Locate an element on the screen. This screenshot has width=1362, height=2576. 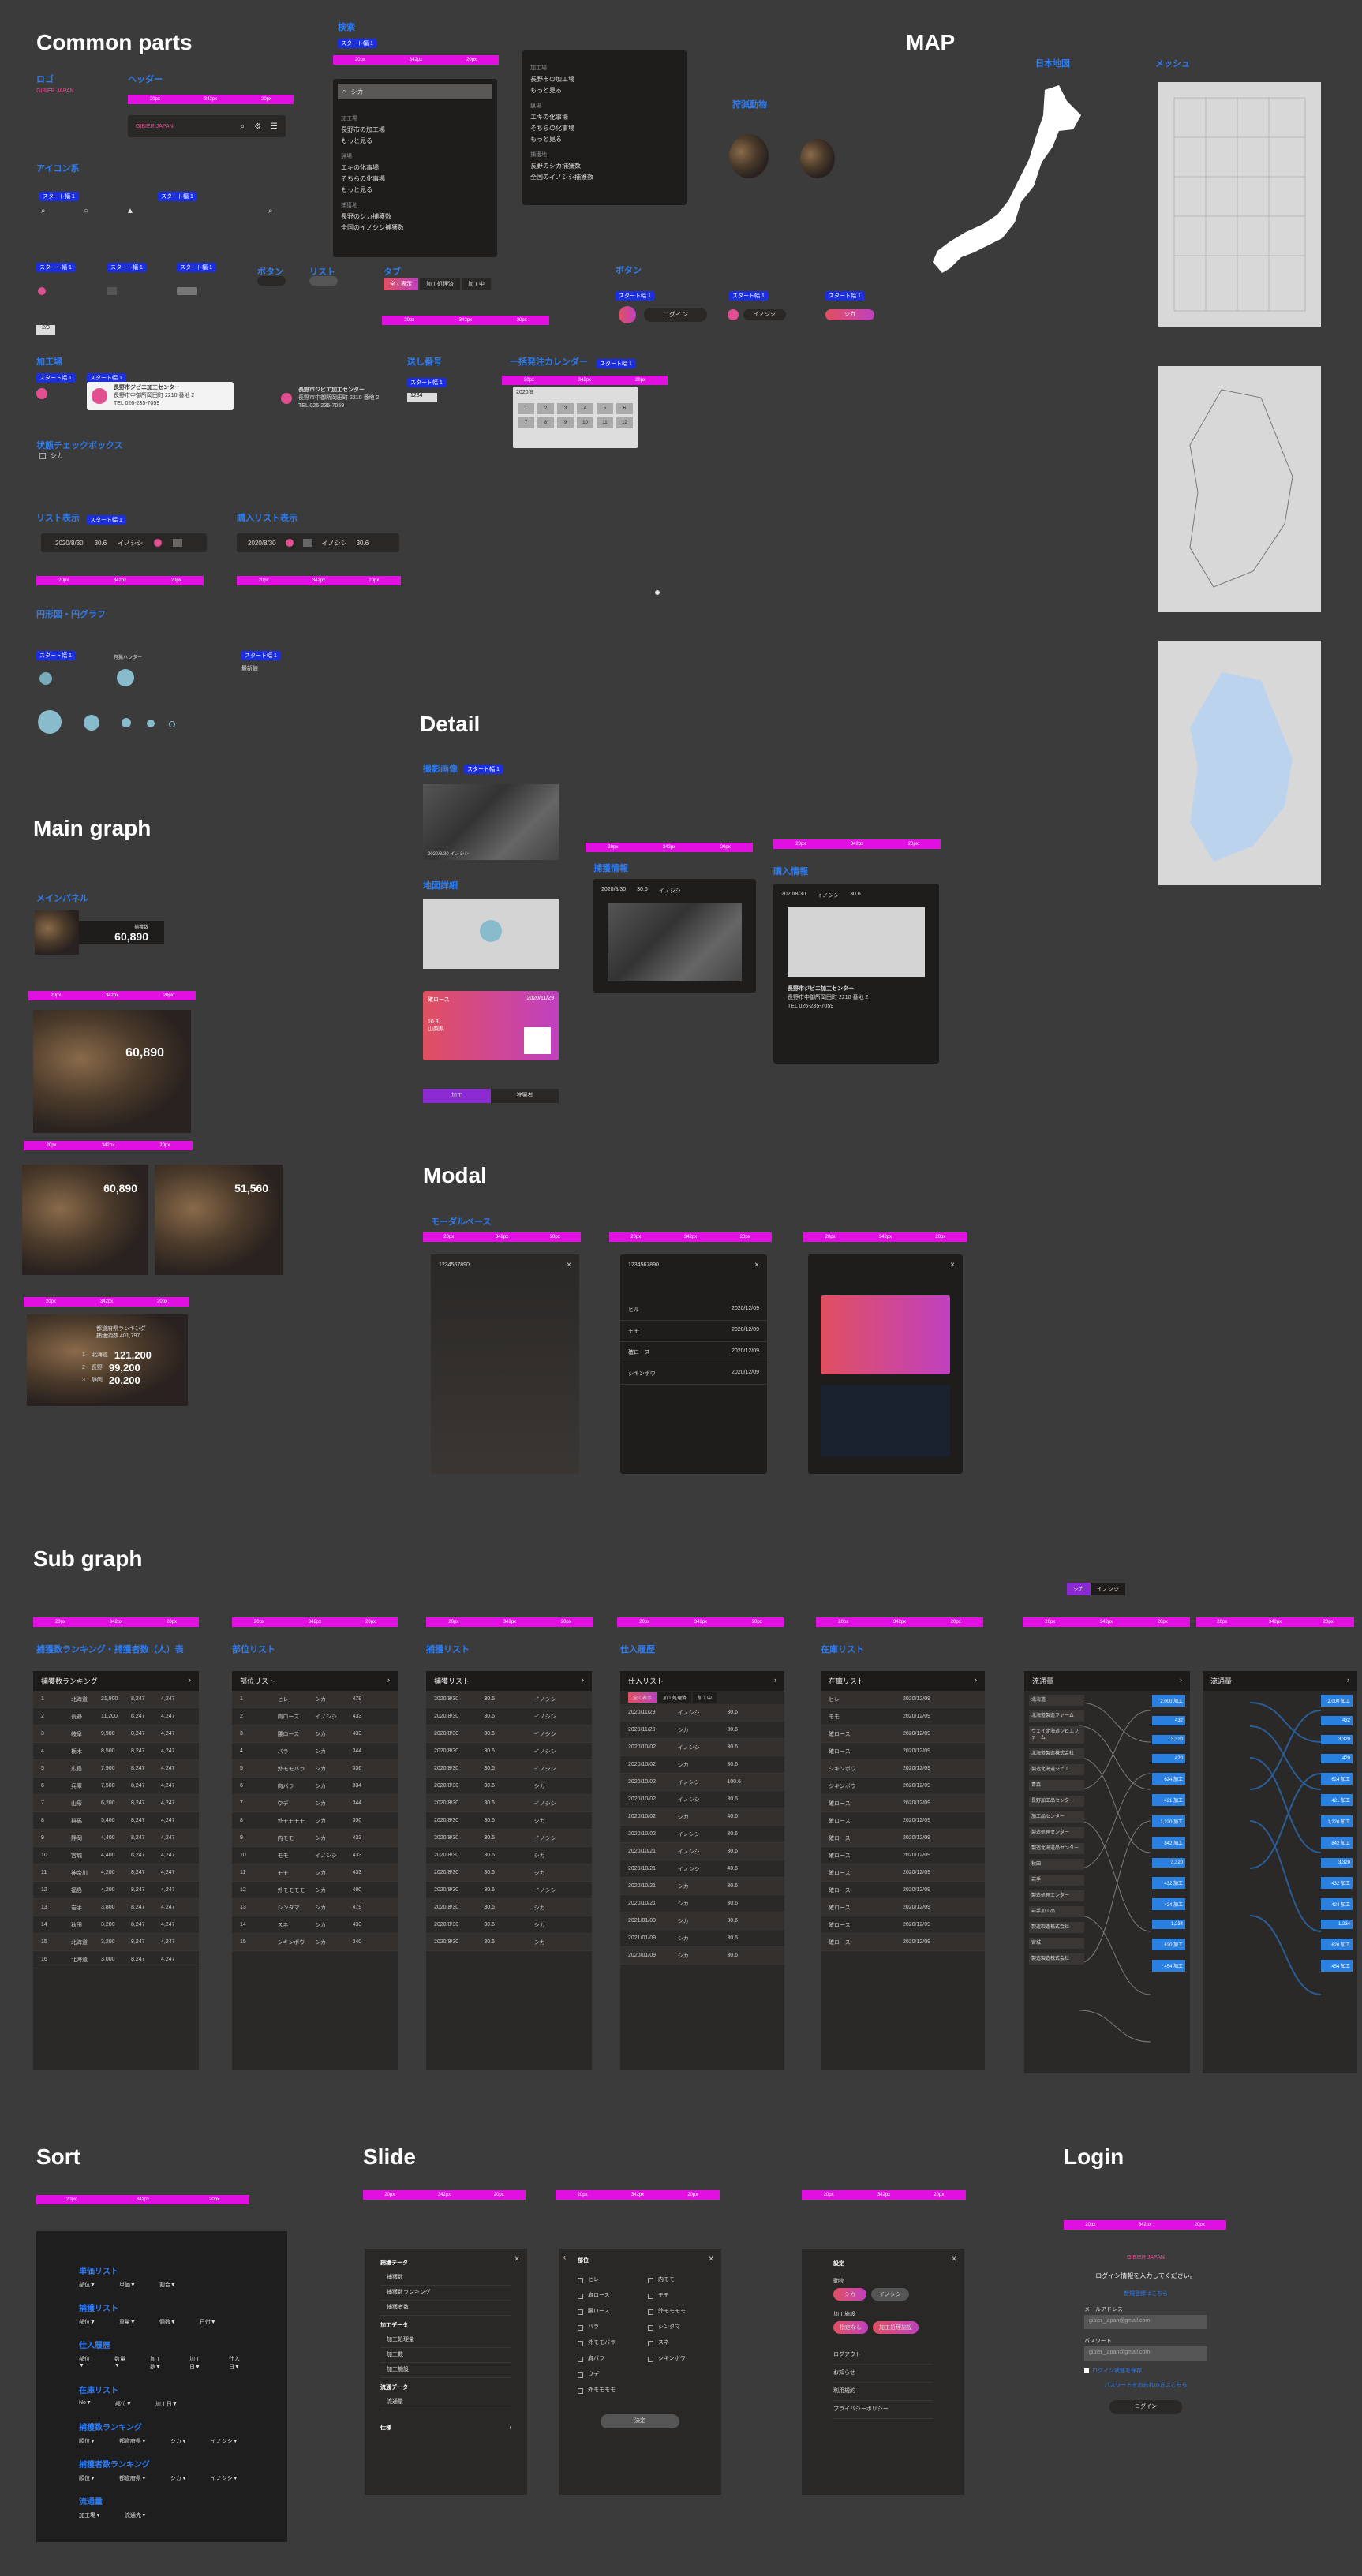
table-row: 2020/10/02 シカ 30.6 is located at coordinates (702, 1765).